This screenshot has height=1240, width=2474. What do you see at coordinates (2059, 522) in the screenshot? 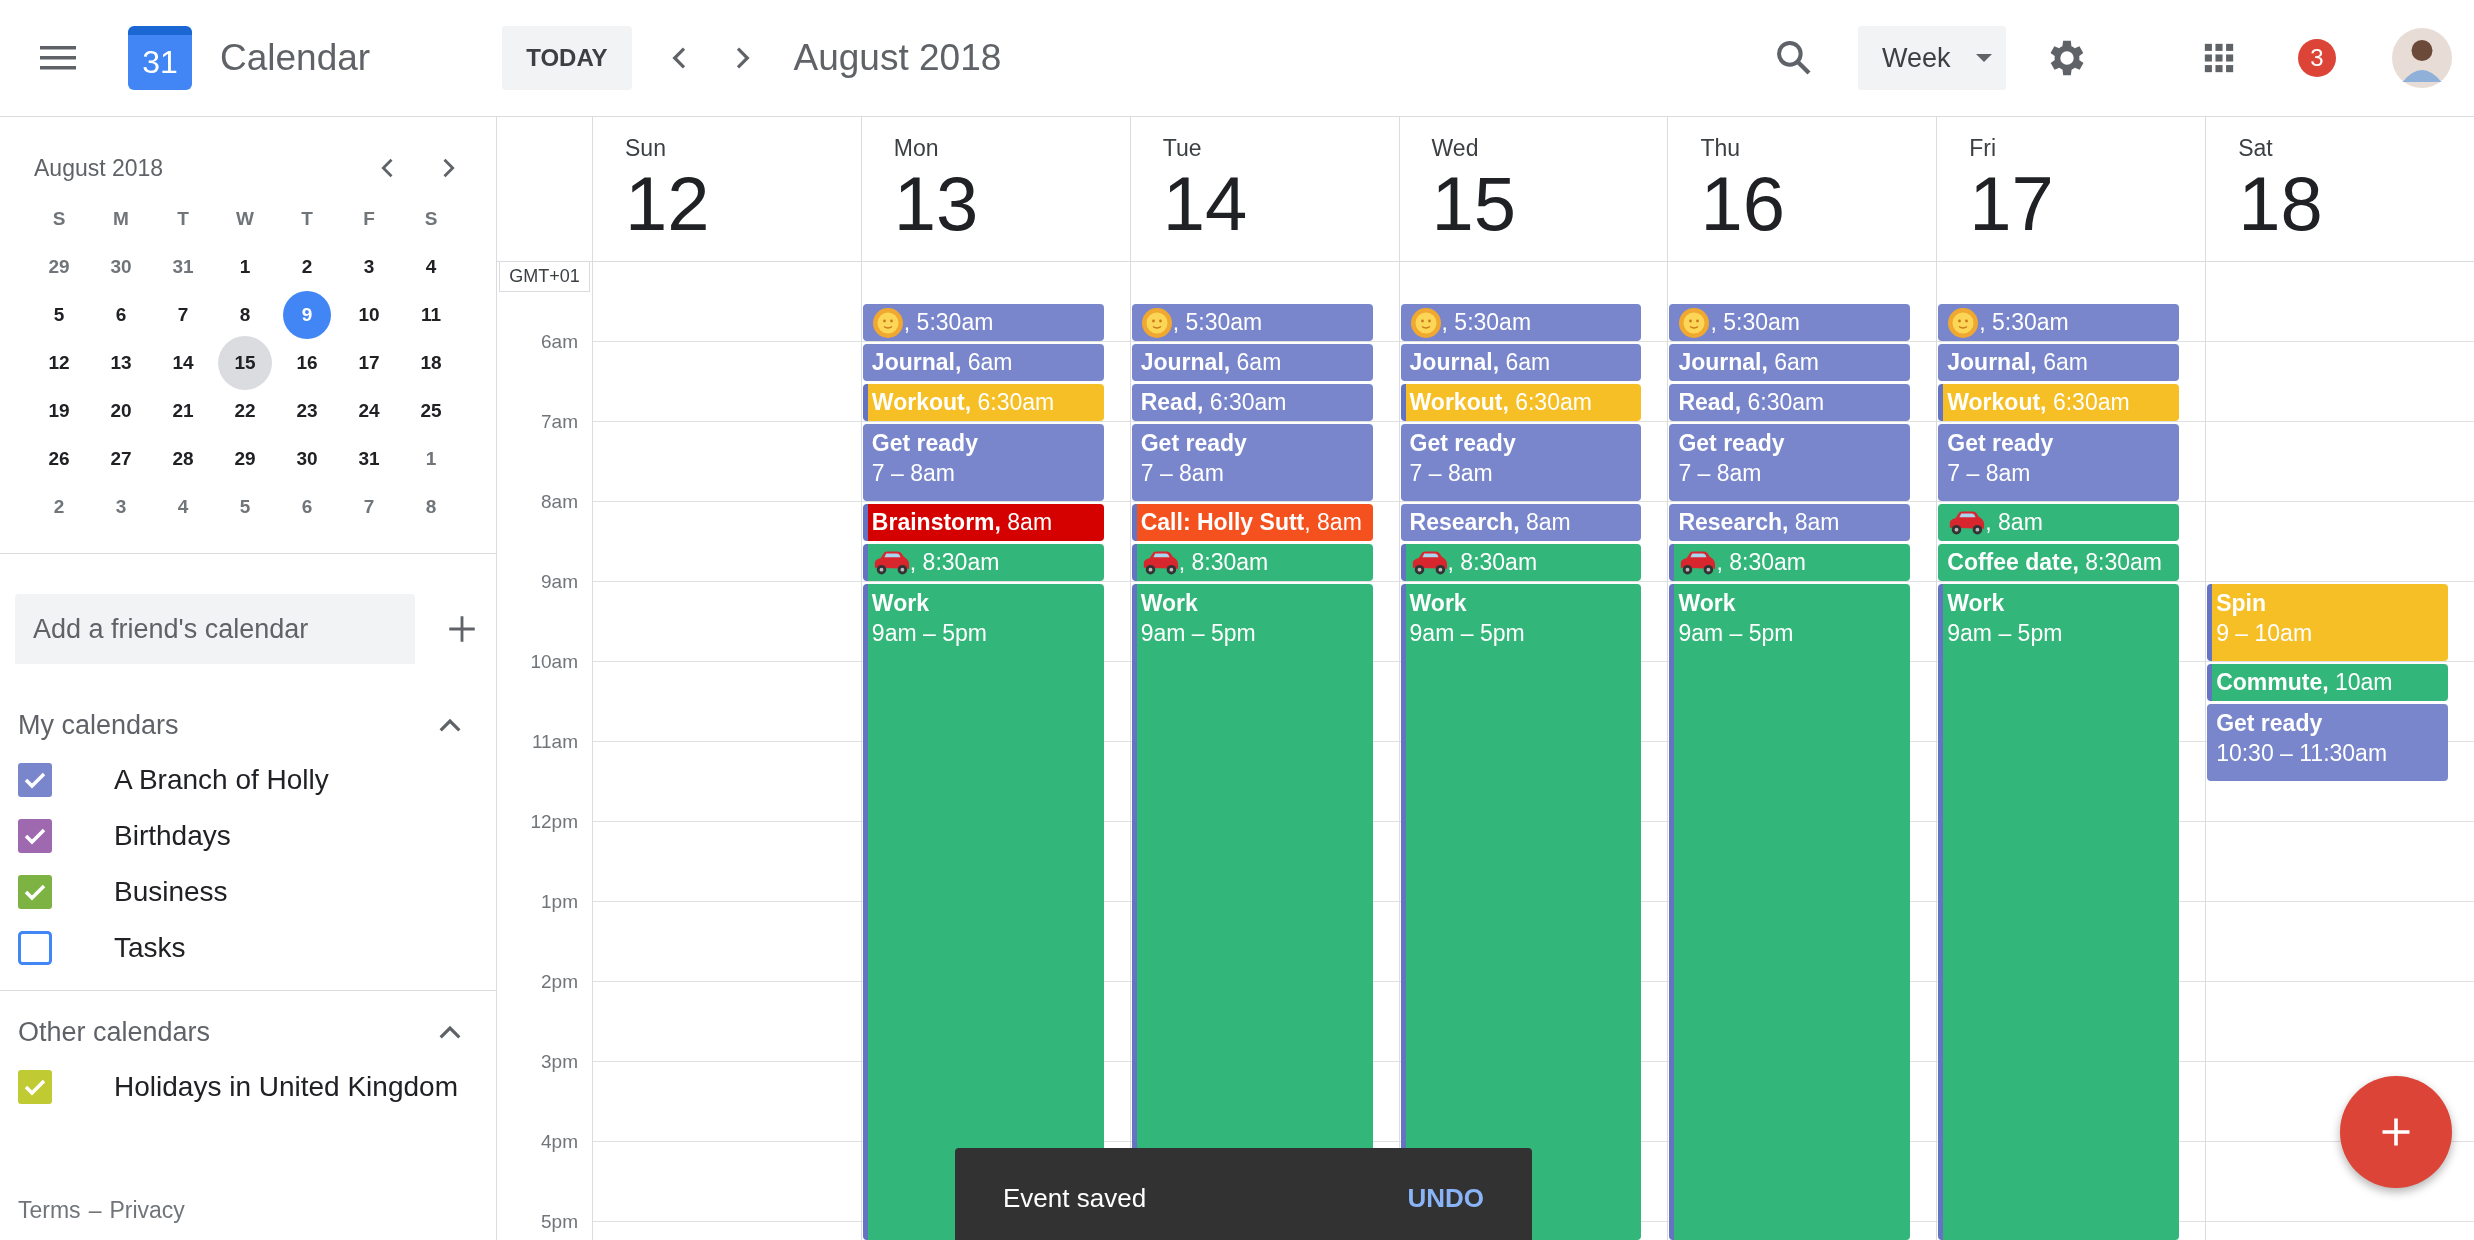
I see `event-chip: , 8am` at bounding box center [2059, 522].